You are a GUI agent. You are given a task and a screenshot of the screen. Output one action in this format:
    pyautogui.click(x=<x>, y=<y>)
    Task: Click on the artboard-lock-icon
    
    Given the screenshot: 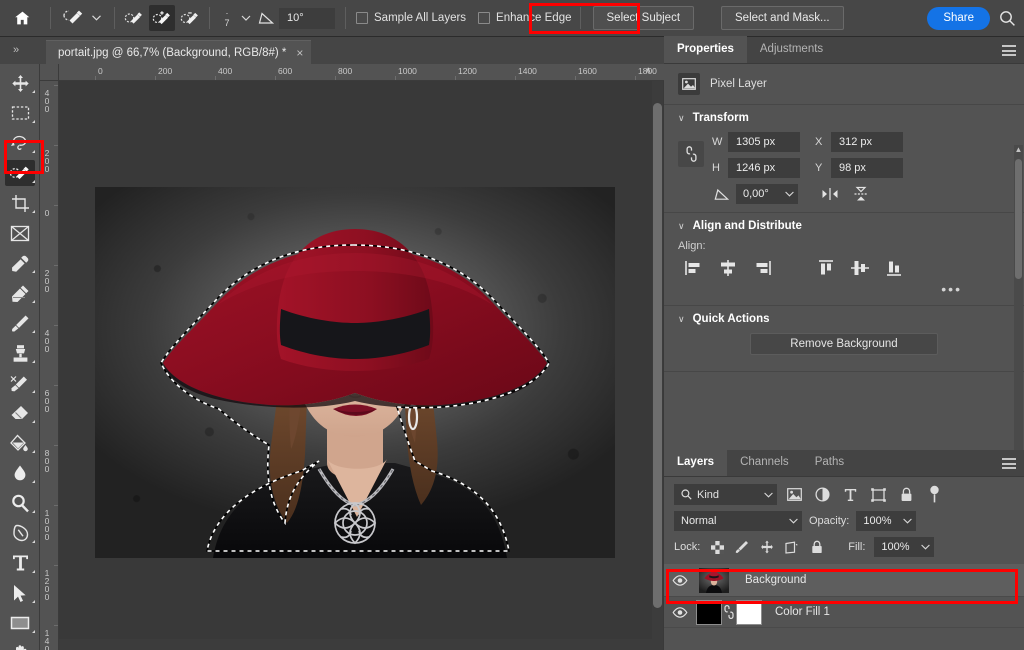 What is the action you would take?
    pyautogui.click(x=792, y=547)
    